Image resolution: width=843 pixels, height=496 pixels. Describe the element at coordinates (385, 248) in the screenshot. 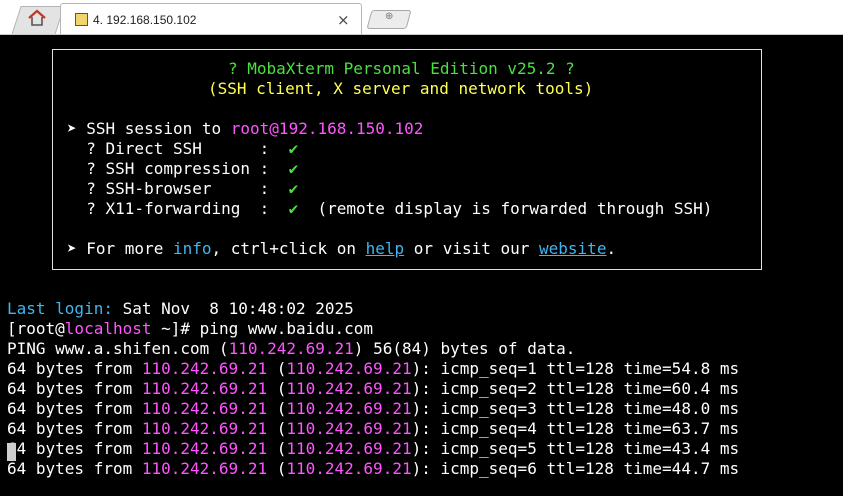

I see `help-link: help` at that location.